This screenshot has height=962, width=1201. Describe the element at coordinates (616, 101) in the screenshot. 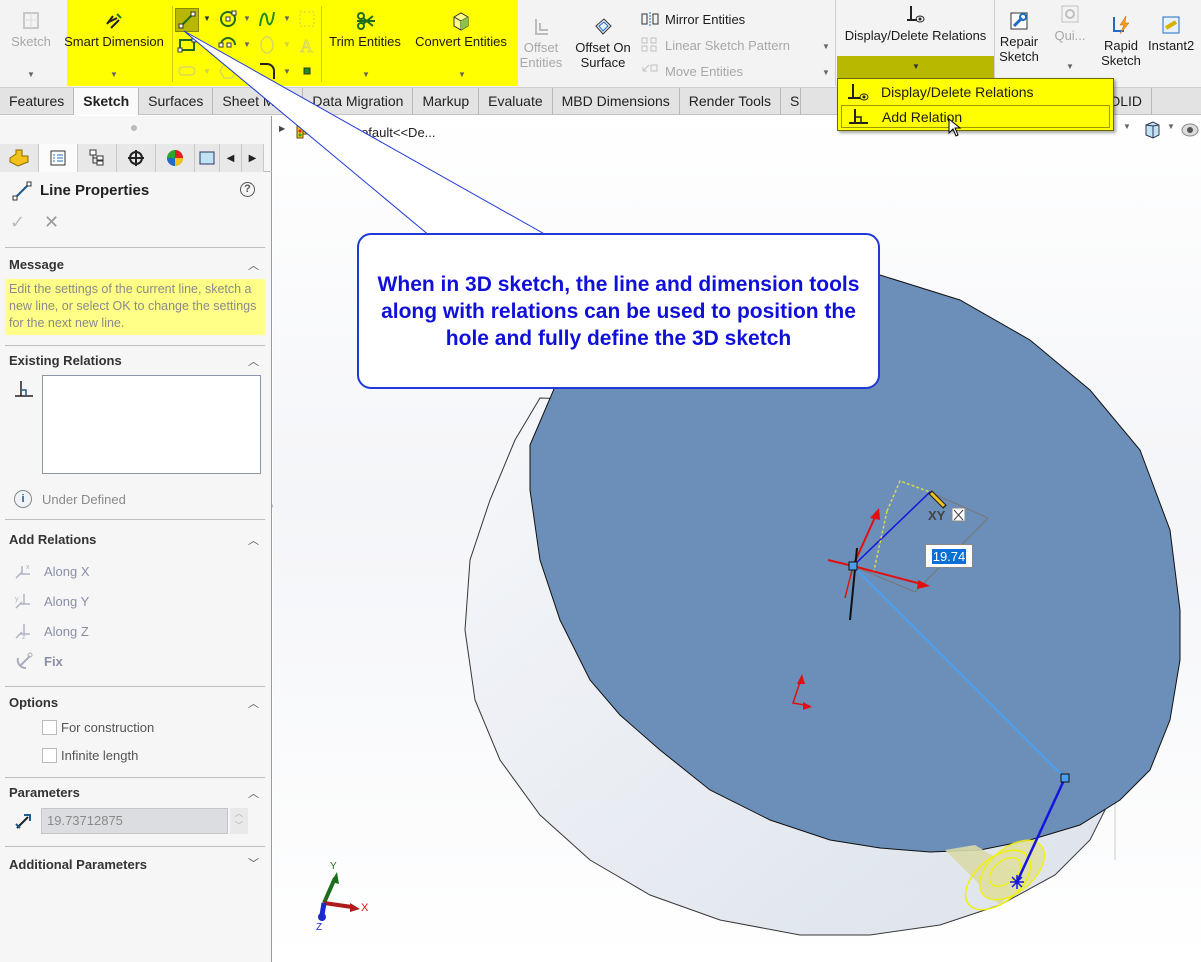

I see `tab-mbd-dimensions: MBD Dimensions` at that location.